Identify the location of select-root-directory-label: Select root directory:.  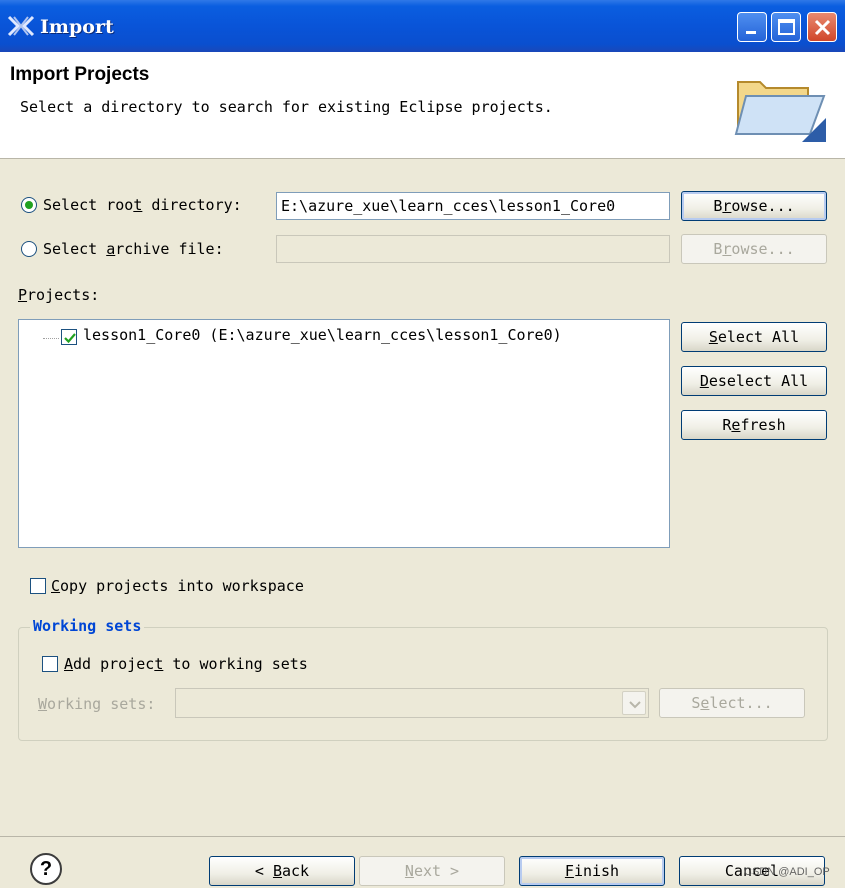
(142, 205).